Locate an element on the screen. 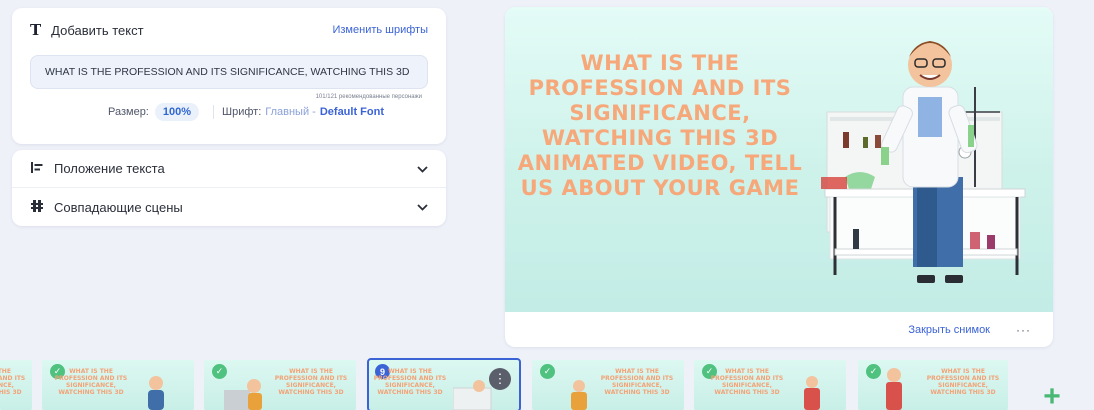 Image resolution: width=1094 pixels, height=410 pixels. align-left-icon is located at coordinates (37, 168).